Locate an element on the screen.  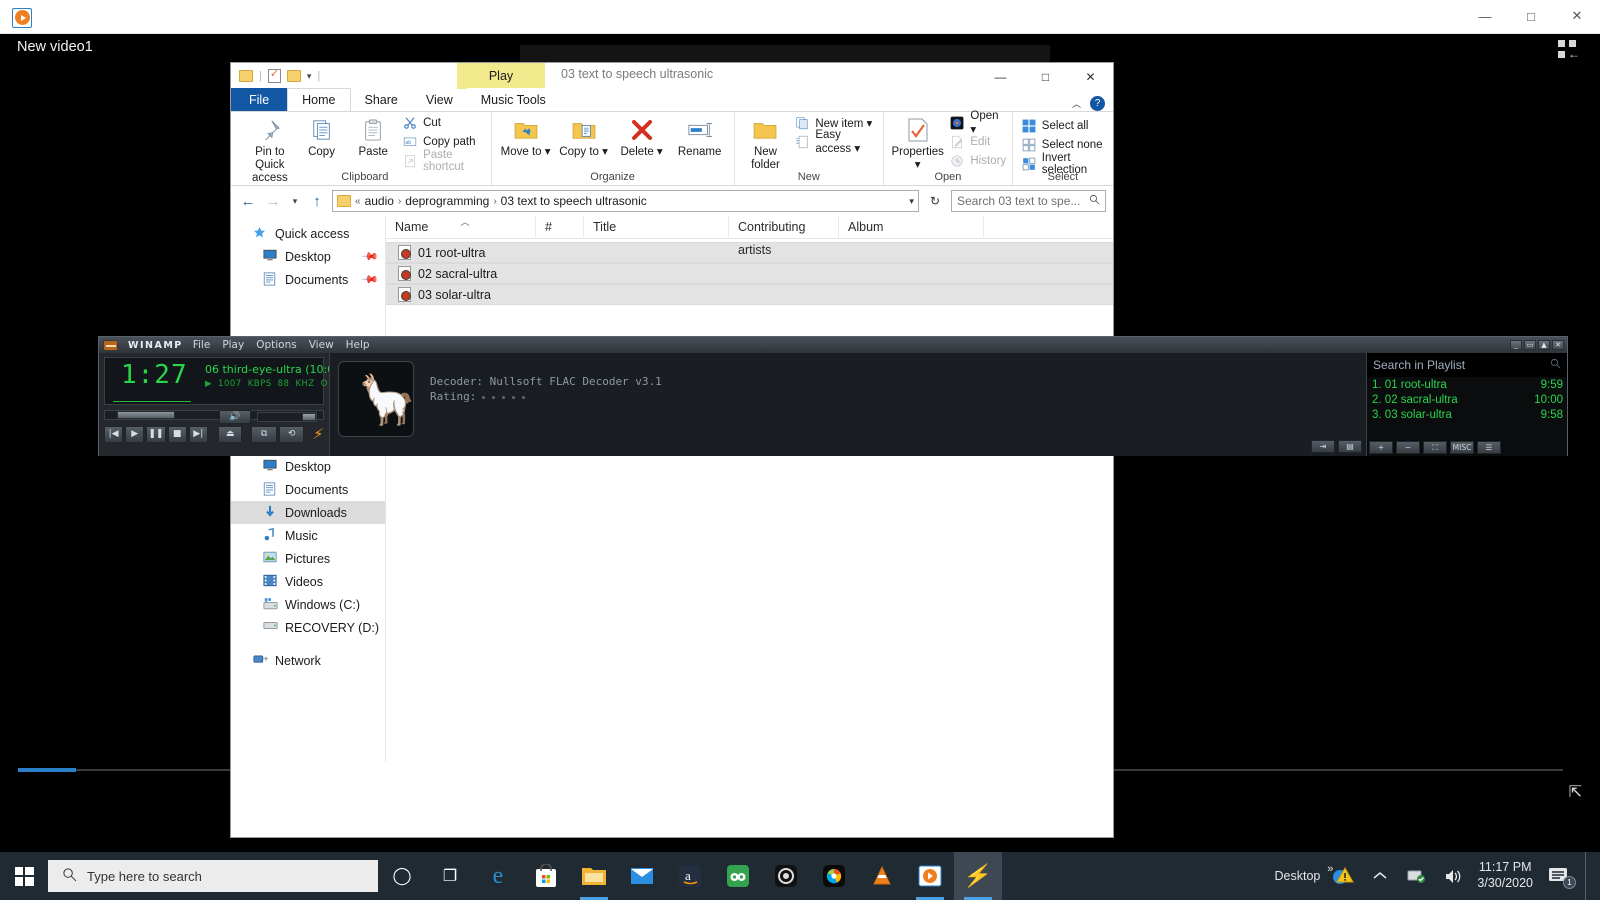
chevron-up-icon is located at coordinates (1380, 876).